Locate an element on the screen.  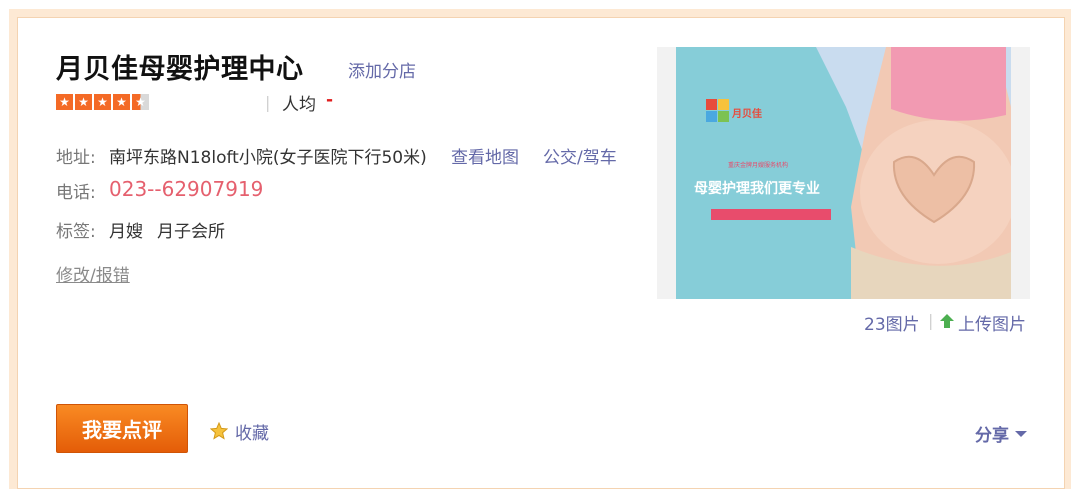
photo-count-link: 23图片 is located at coordinates (892, 322).